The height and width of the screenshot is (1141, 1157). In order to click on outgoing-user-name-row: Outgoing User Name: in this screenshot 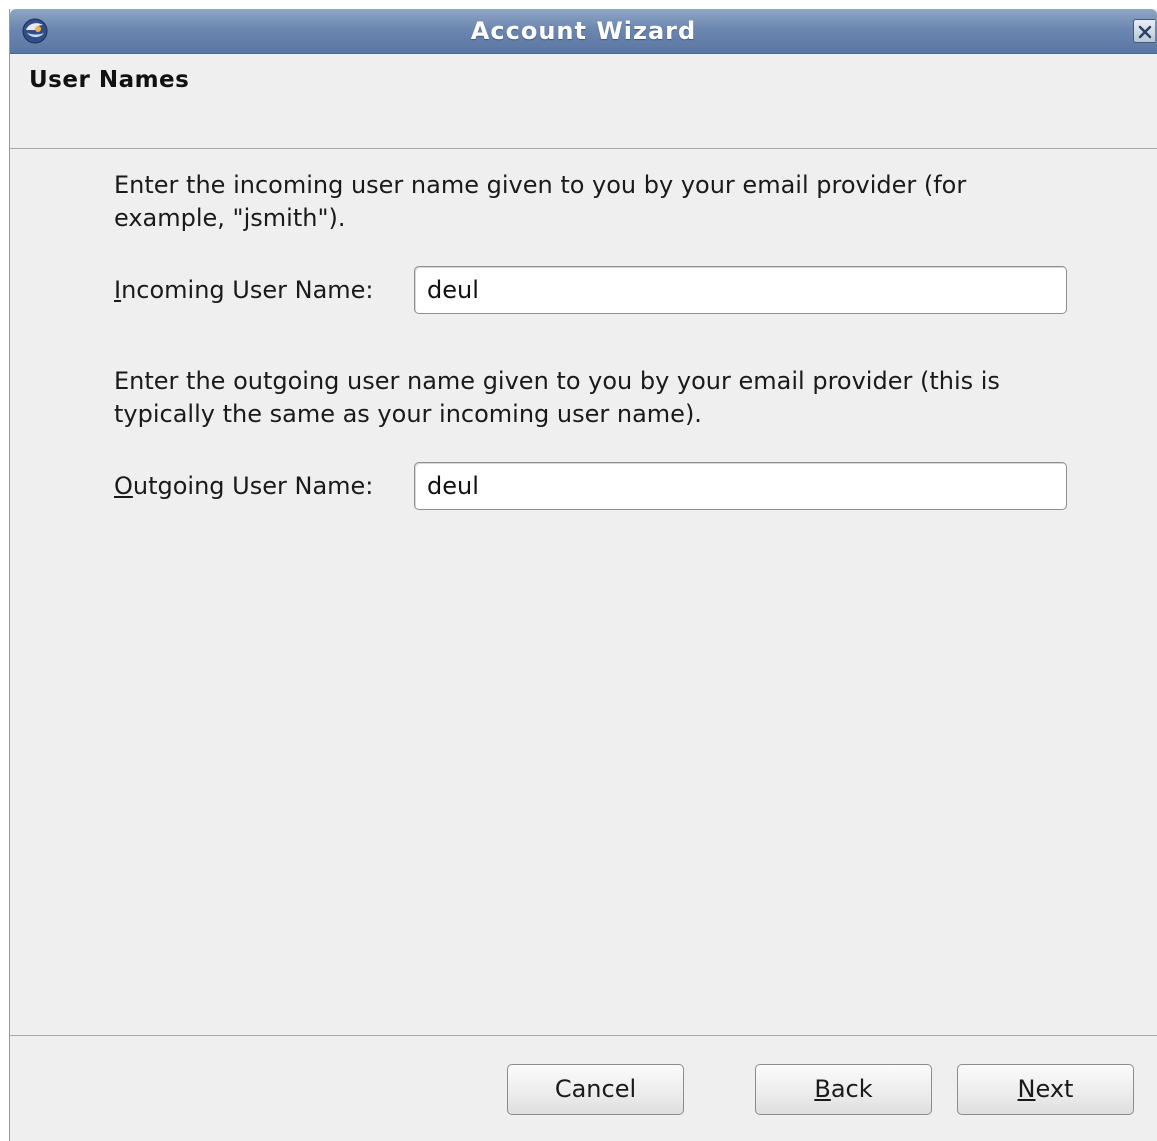, I will do `click(594, 486)`.